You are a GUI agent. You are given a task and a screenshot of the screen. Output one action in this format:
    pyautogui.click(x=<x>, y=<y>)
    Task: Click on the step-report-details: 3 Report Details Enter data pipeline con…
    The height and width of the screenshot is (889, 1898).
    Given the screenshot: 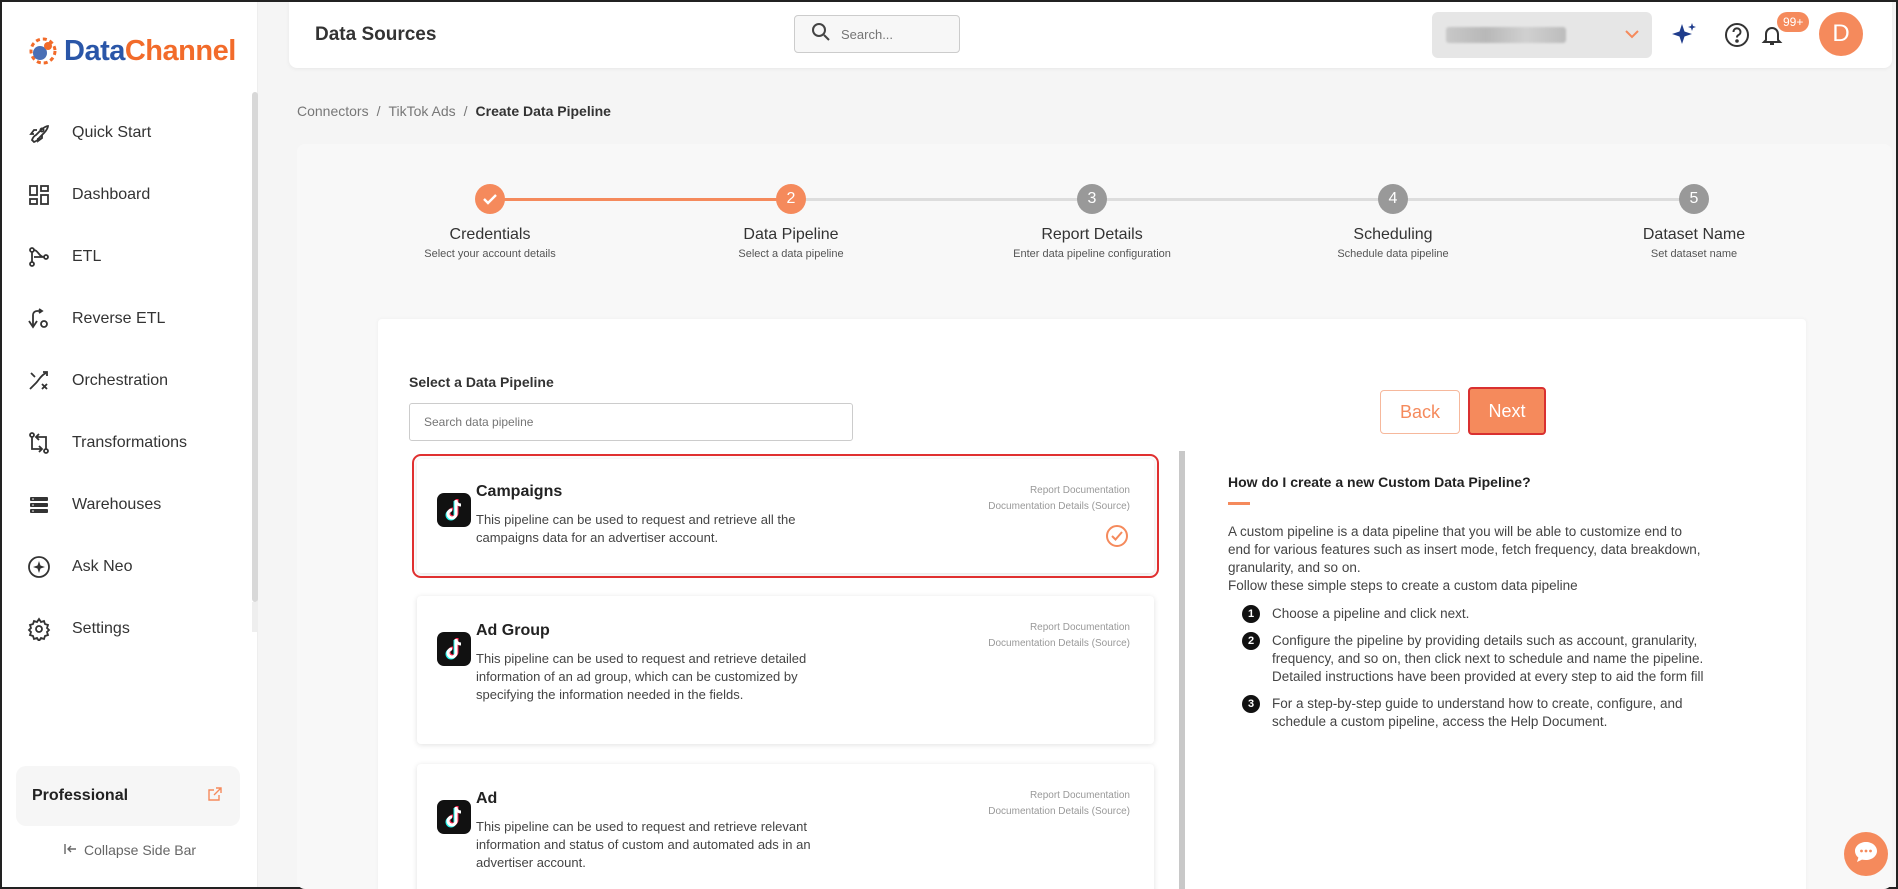 What is the action you would take?
    pyautogui.click(x=1092, y=222)
    